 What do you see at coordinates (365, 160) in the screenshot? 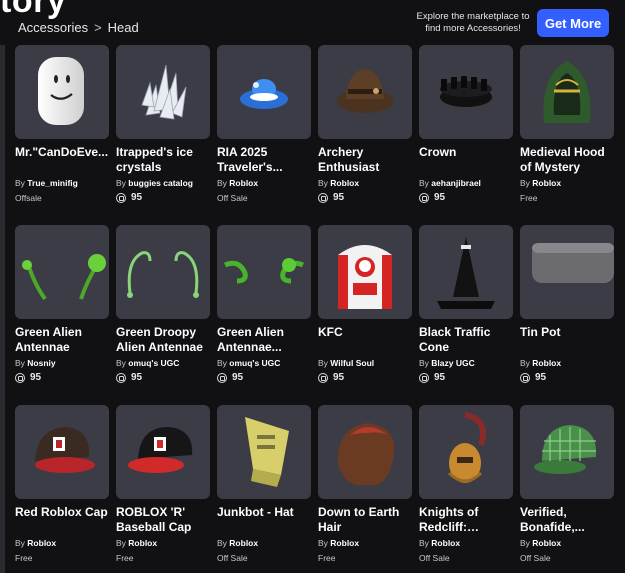
I see `item-name: Archery Enthusiast` at bounding box center [365, 160].